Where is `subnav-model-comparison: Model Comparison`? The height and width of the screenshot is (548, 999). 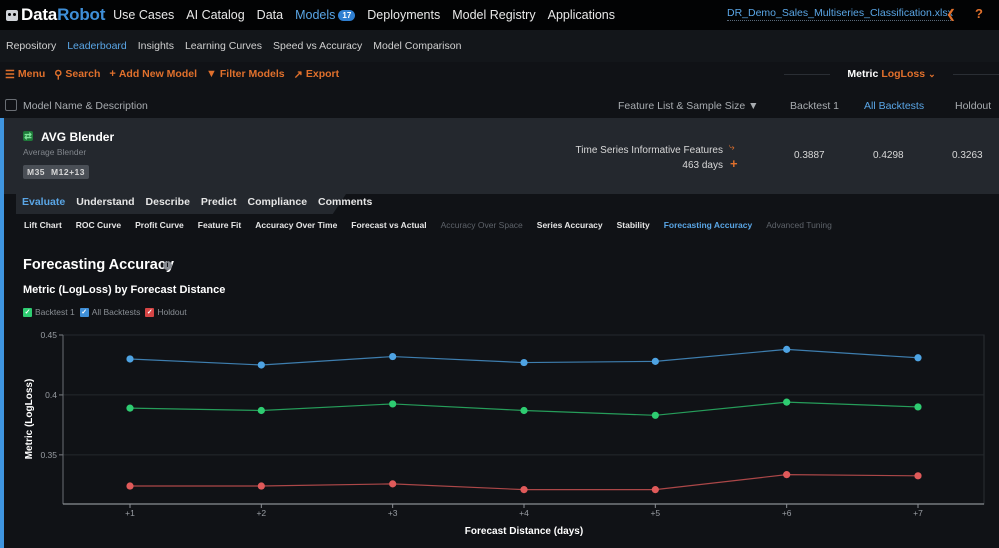 subnav-model-comparison: Model Comparison is located at coordinates (417, 46).